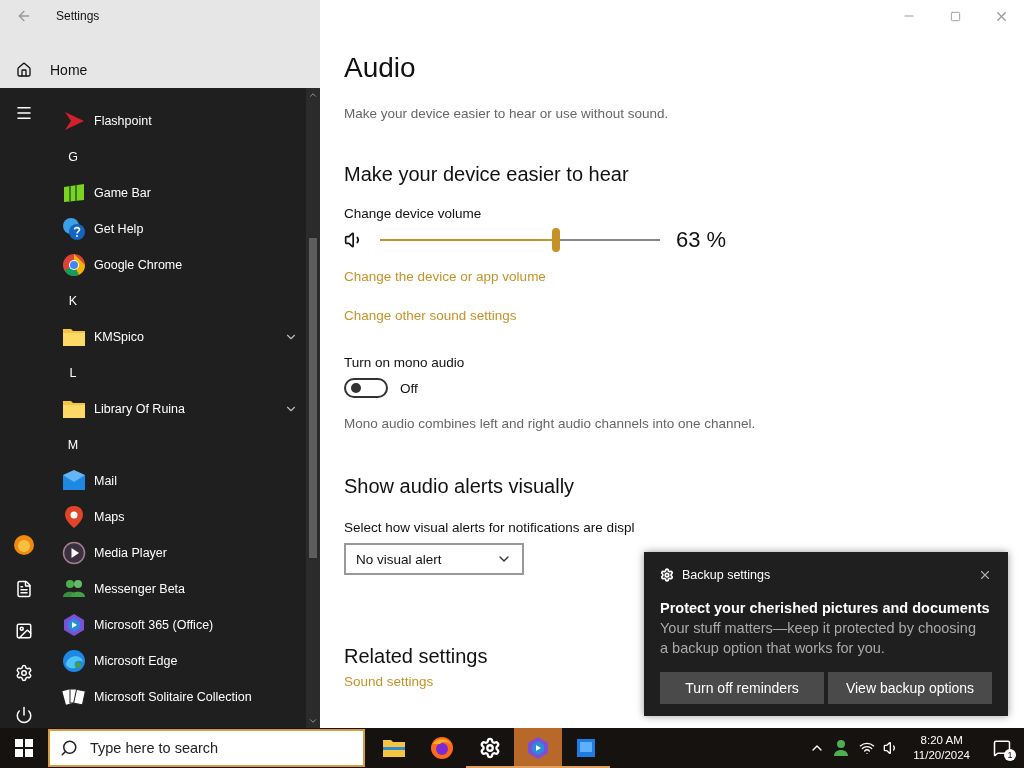  Describe the element at coordinates (24, 113) in the screenshot. I see `menu-icon` at that location.